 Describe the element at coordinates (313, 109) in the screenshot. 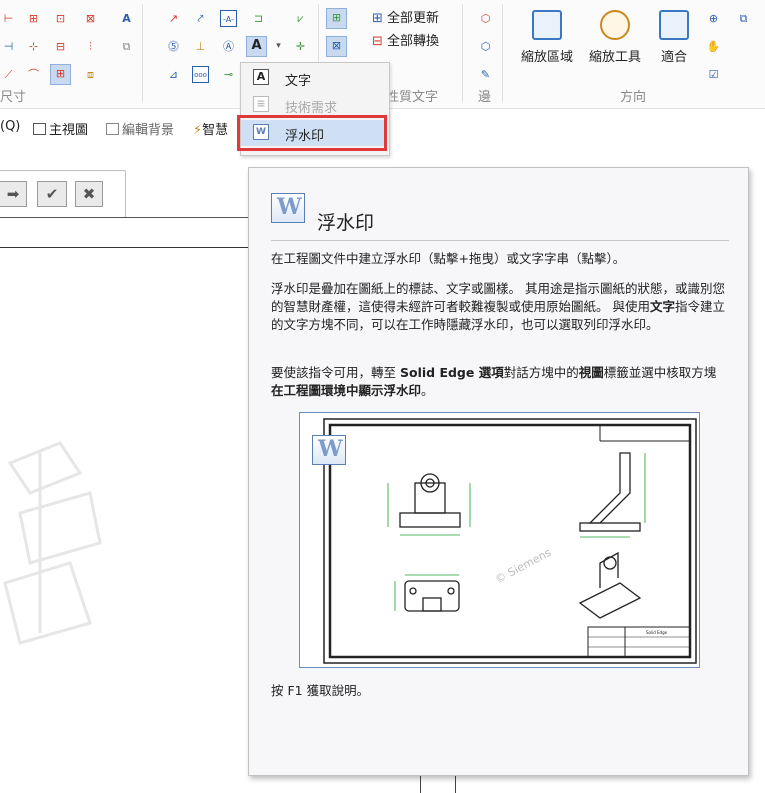

I see `text-dropdown-menu: A 文字 ≡ 技術需求 W 浮水印` at that location.